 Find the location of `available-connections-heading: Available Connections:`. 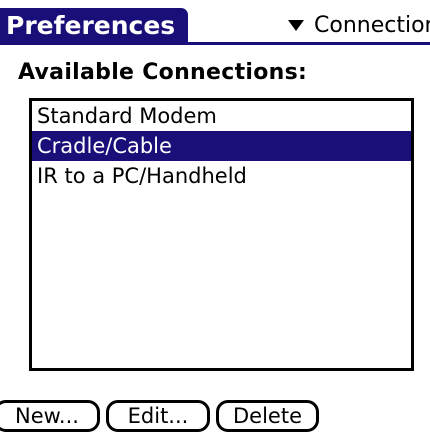

available-connections-heading: Available Connections: is located at coordinates (163, 72).